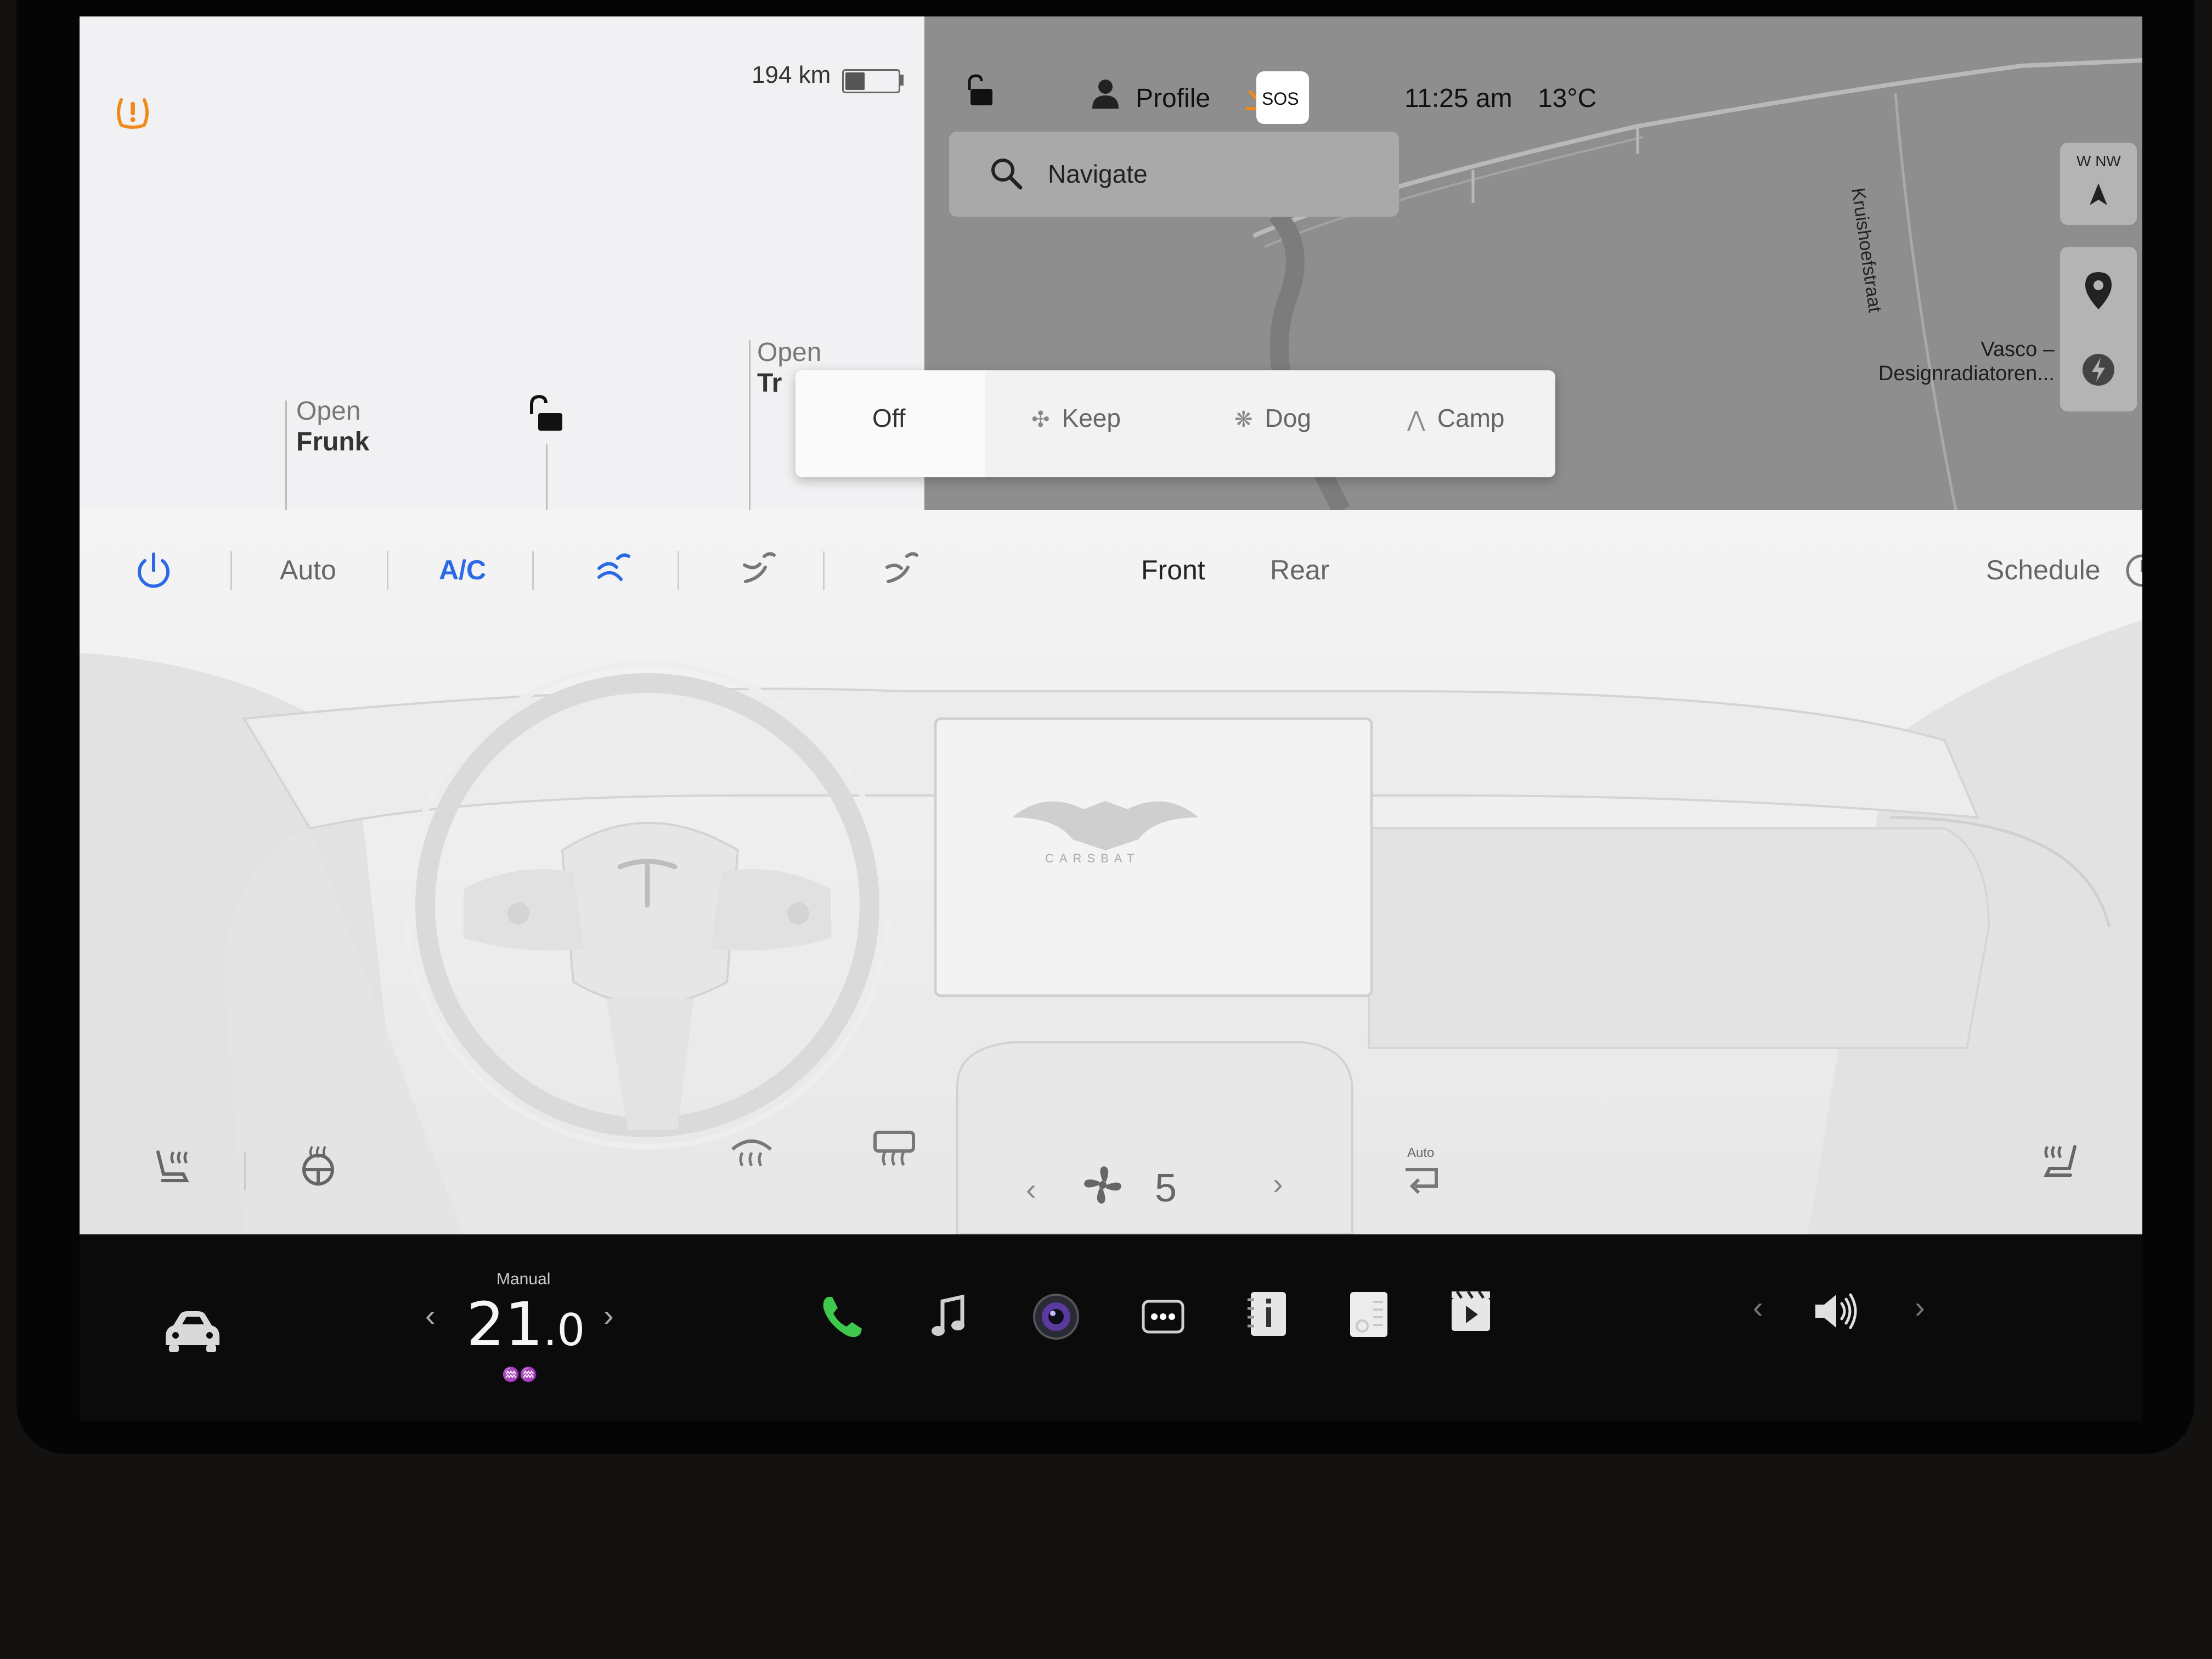 The height and width of the screenshot is (1659, 2212). Describe the element at coordinates (1471, 418) in the screenshot. I see `mode-camp-label: Camp` at that location.